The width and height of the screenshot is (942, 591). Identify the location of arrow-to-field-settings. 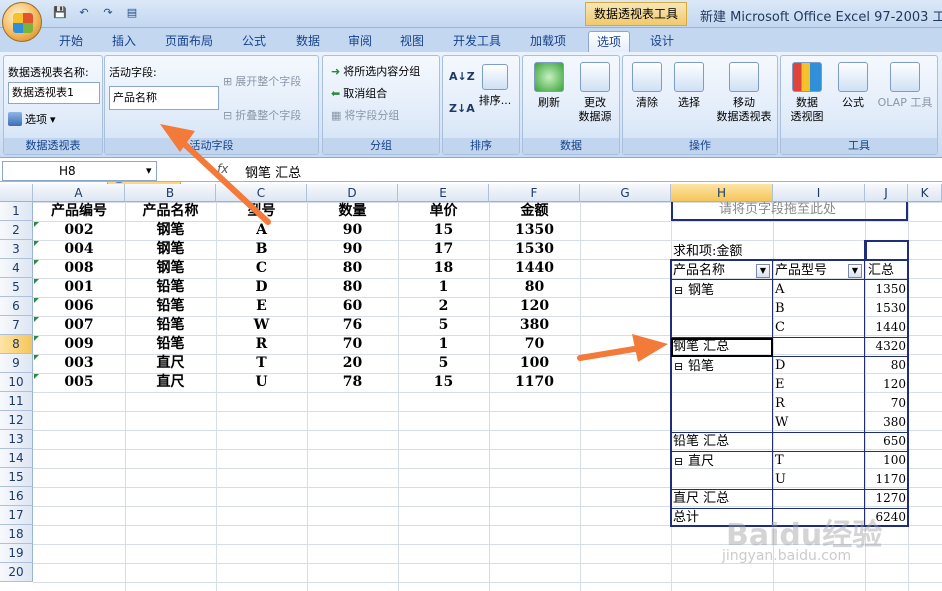
(223, 180).